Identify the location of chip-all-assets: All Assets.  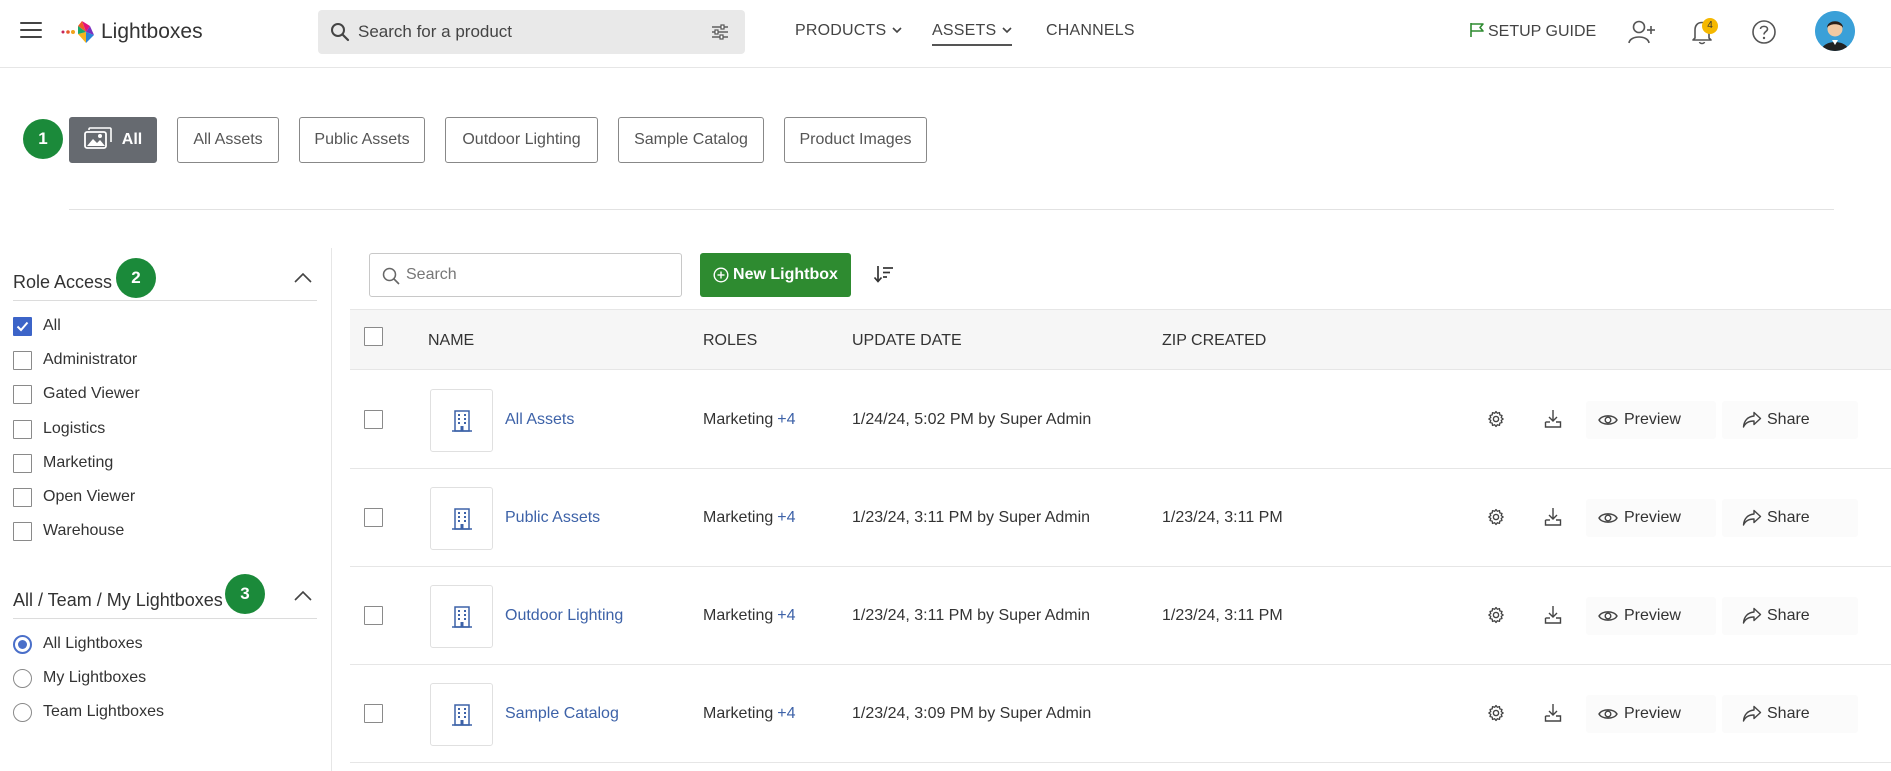
(228, 140).